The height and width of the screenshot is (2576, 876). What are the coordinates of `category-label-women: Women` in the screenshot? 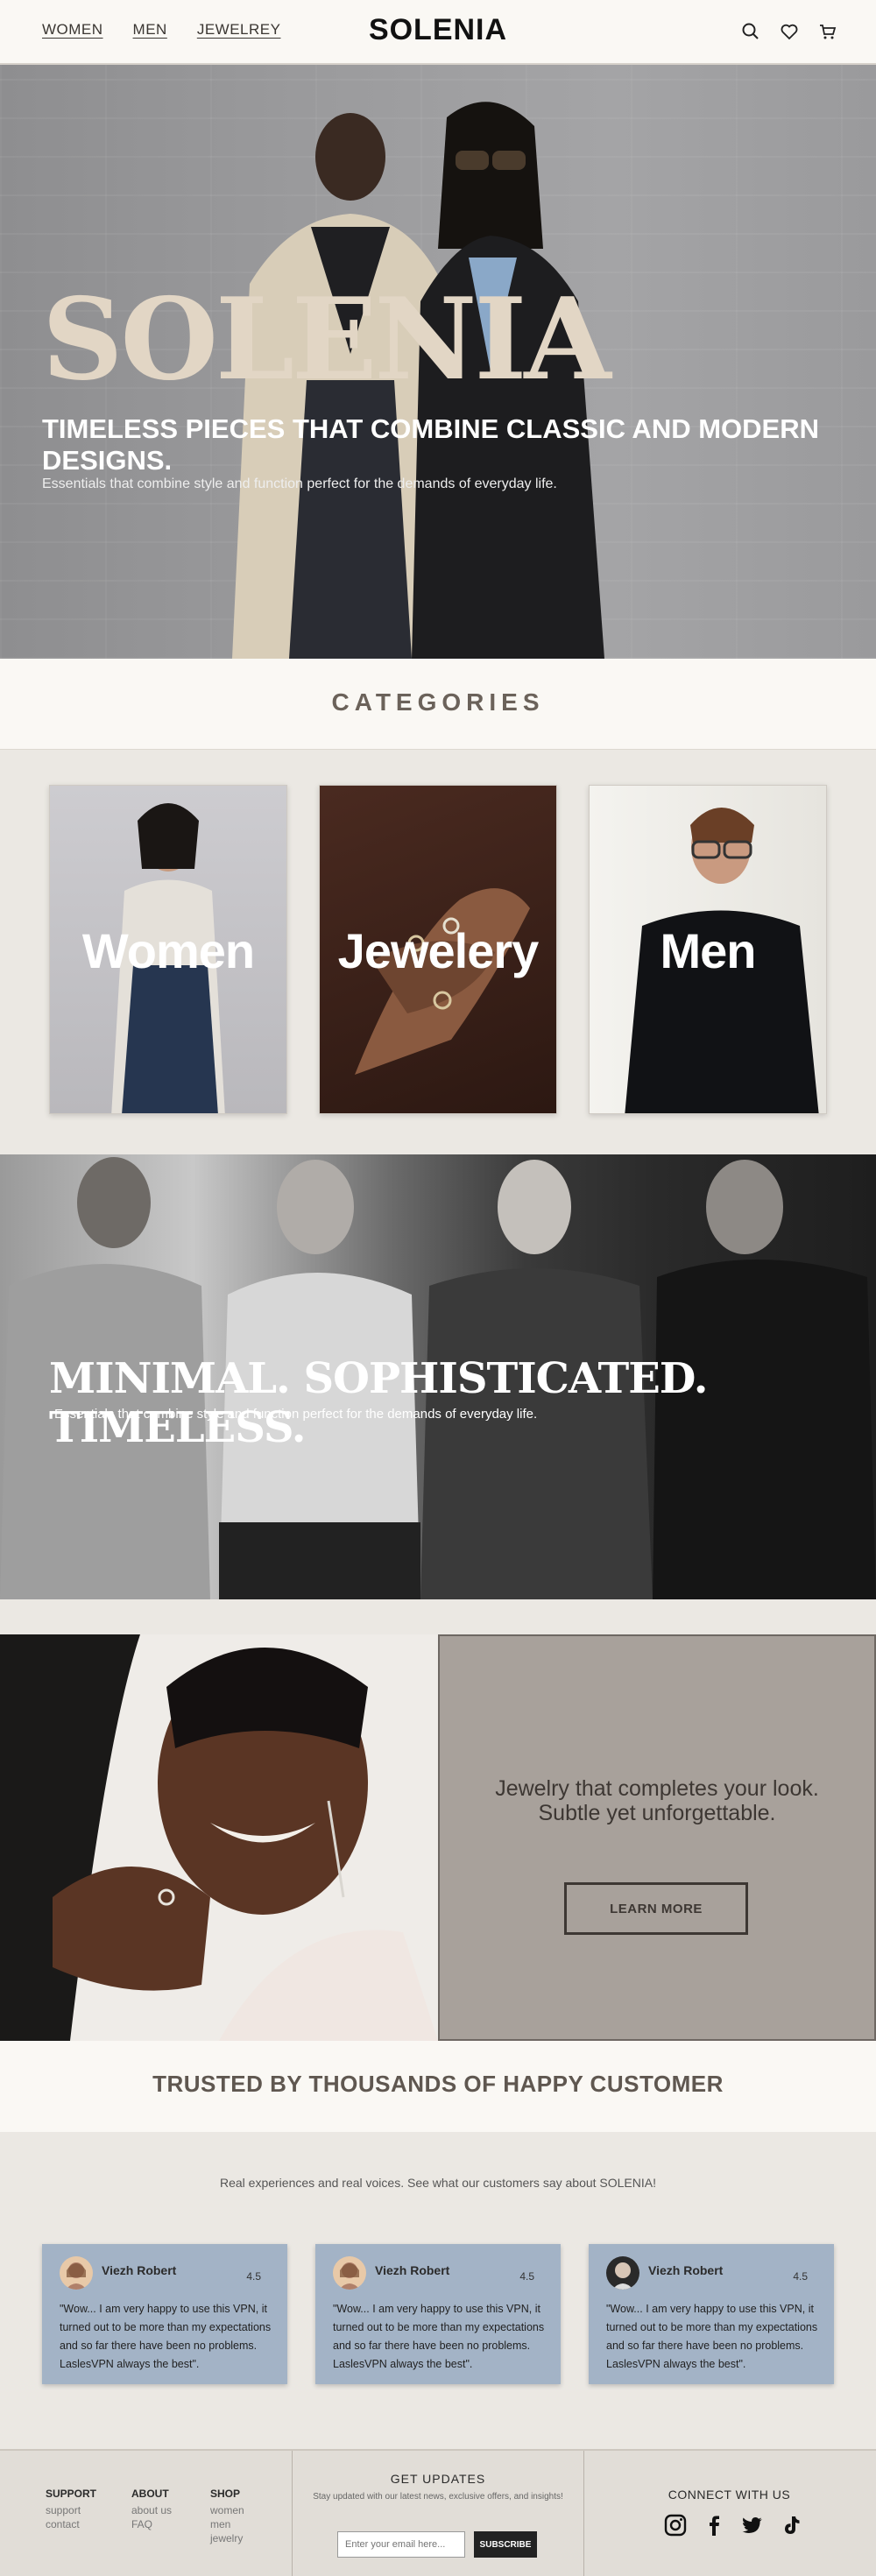 It's located at (168, 951).